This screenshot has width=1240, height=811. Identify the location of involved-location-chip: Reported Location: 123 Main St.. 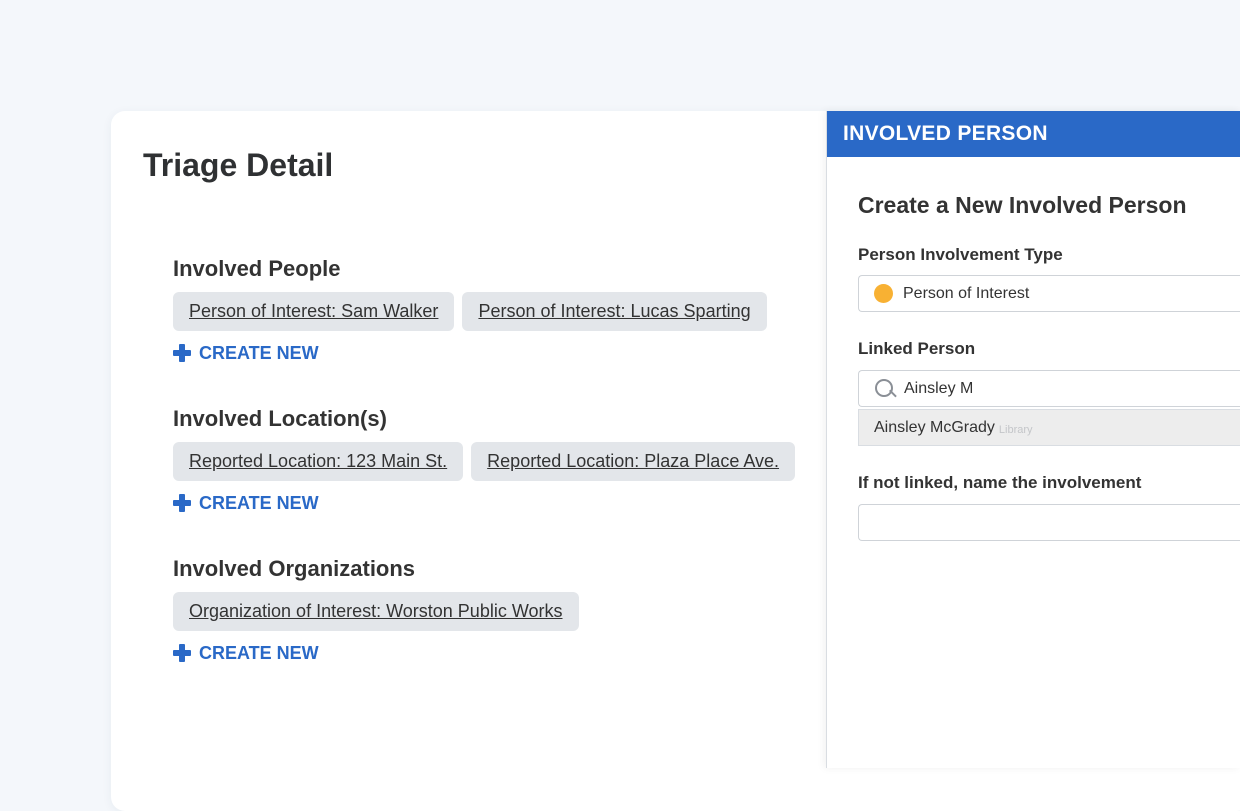
(318, 461).